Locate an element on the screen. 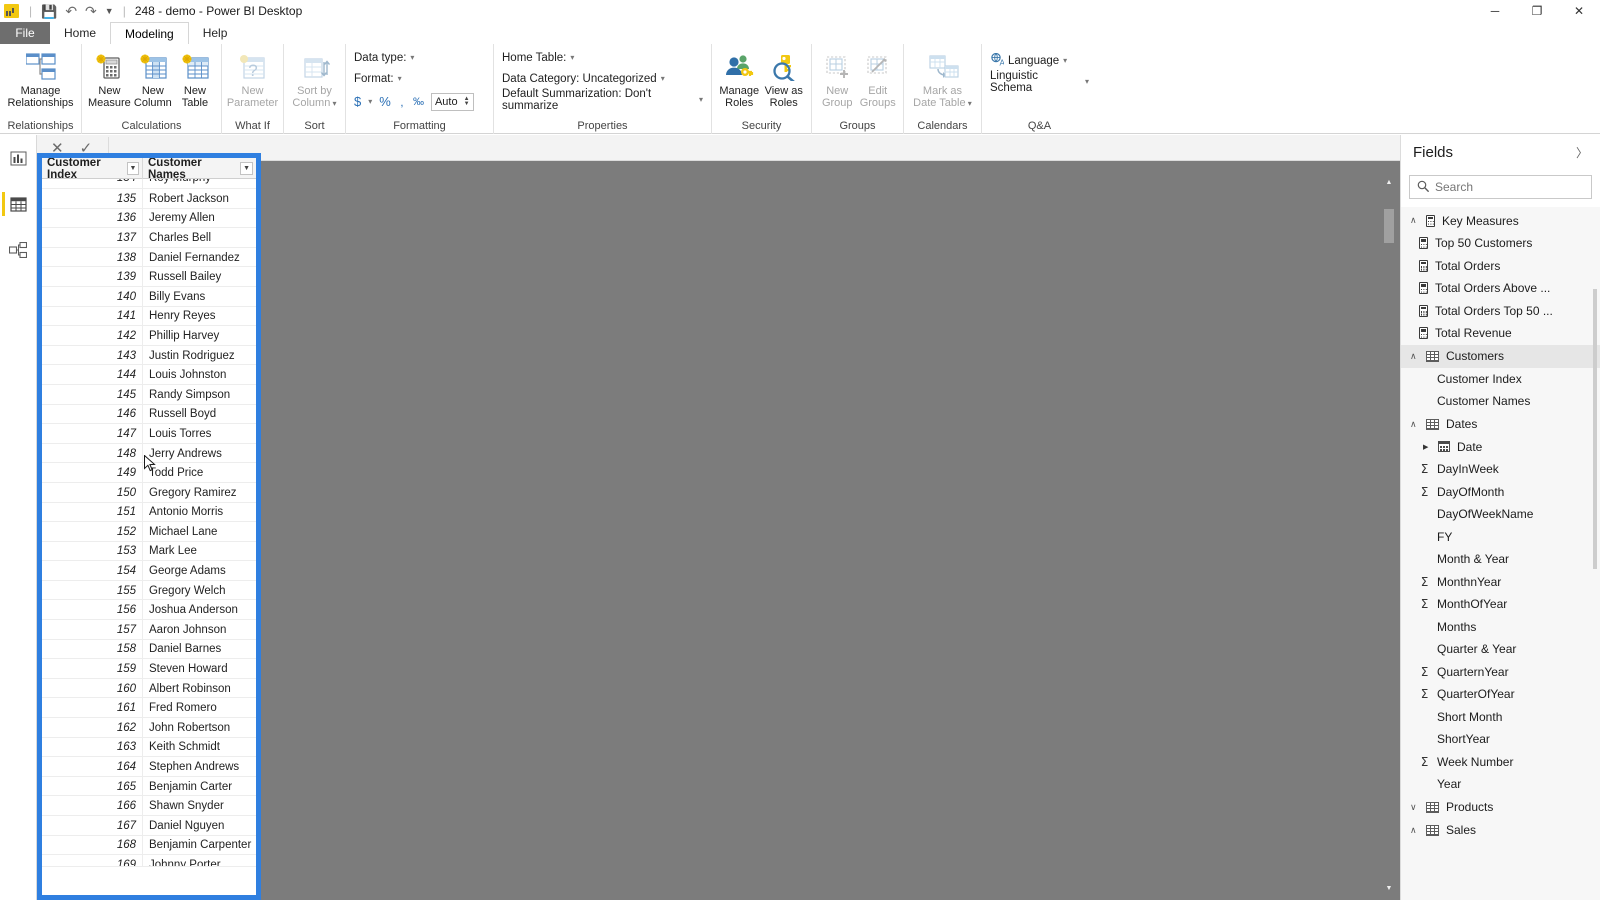  cell-customer-index: 160 is located at coordinates (92, 688).